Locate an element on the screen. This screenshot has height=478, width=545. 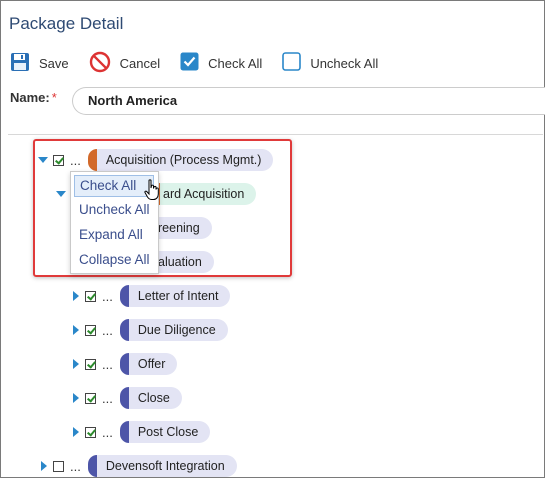
cancel-label: Cancel is located at coordinates (140, 63).